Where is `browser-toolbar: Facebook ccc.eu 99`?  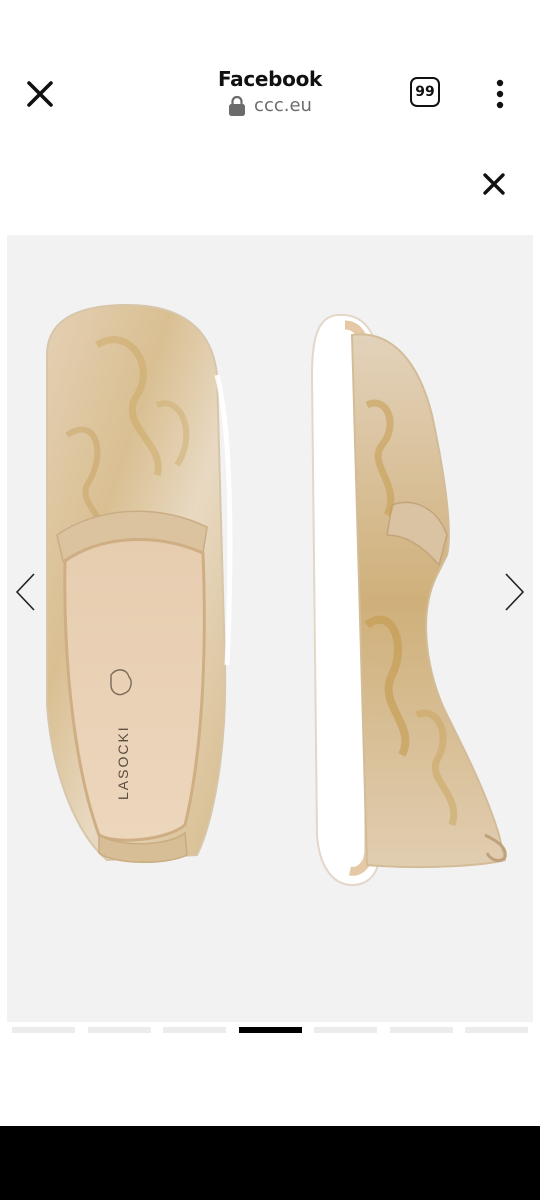 browser-toolbar: Facebook ccc.eu 99 is located at coordinates (270, 95).